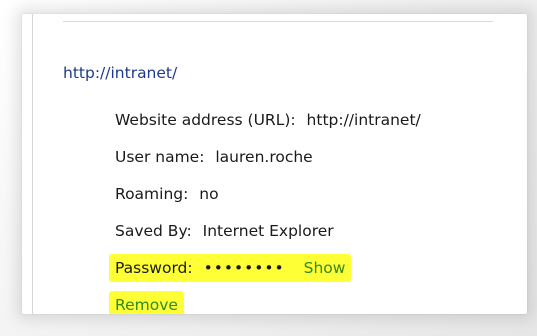 This screenshot has width=537, height=336. I want to click on show-password-link: Show, so click(325, 268).